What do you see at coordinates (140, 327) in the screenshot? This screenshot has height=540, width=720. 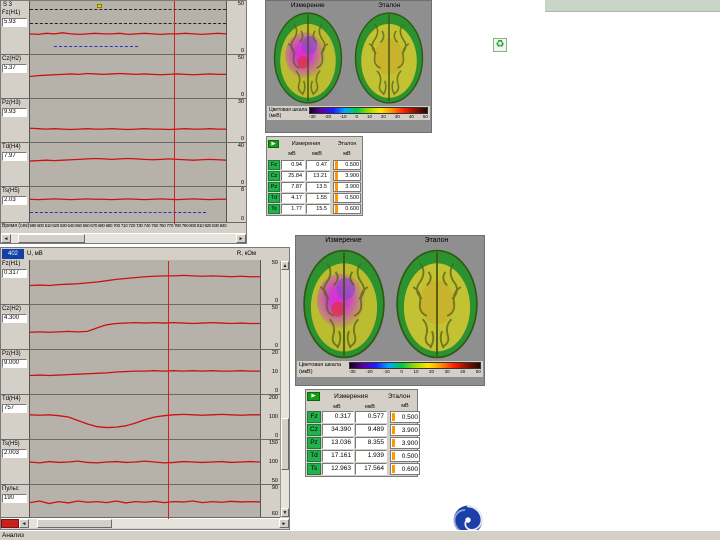 I see `eeg-band: Cz(H2) 4.300 50 0` at bounding box center [140, 327].